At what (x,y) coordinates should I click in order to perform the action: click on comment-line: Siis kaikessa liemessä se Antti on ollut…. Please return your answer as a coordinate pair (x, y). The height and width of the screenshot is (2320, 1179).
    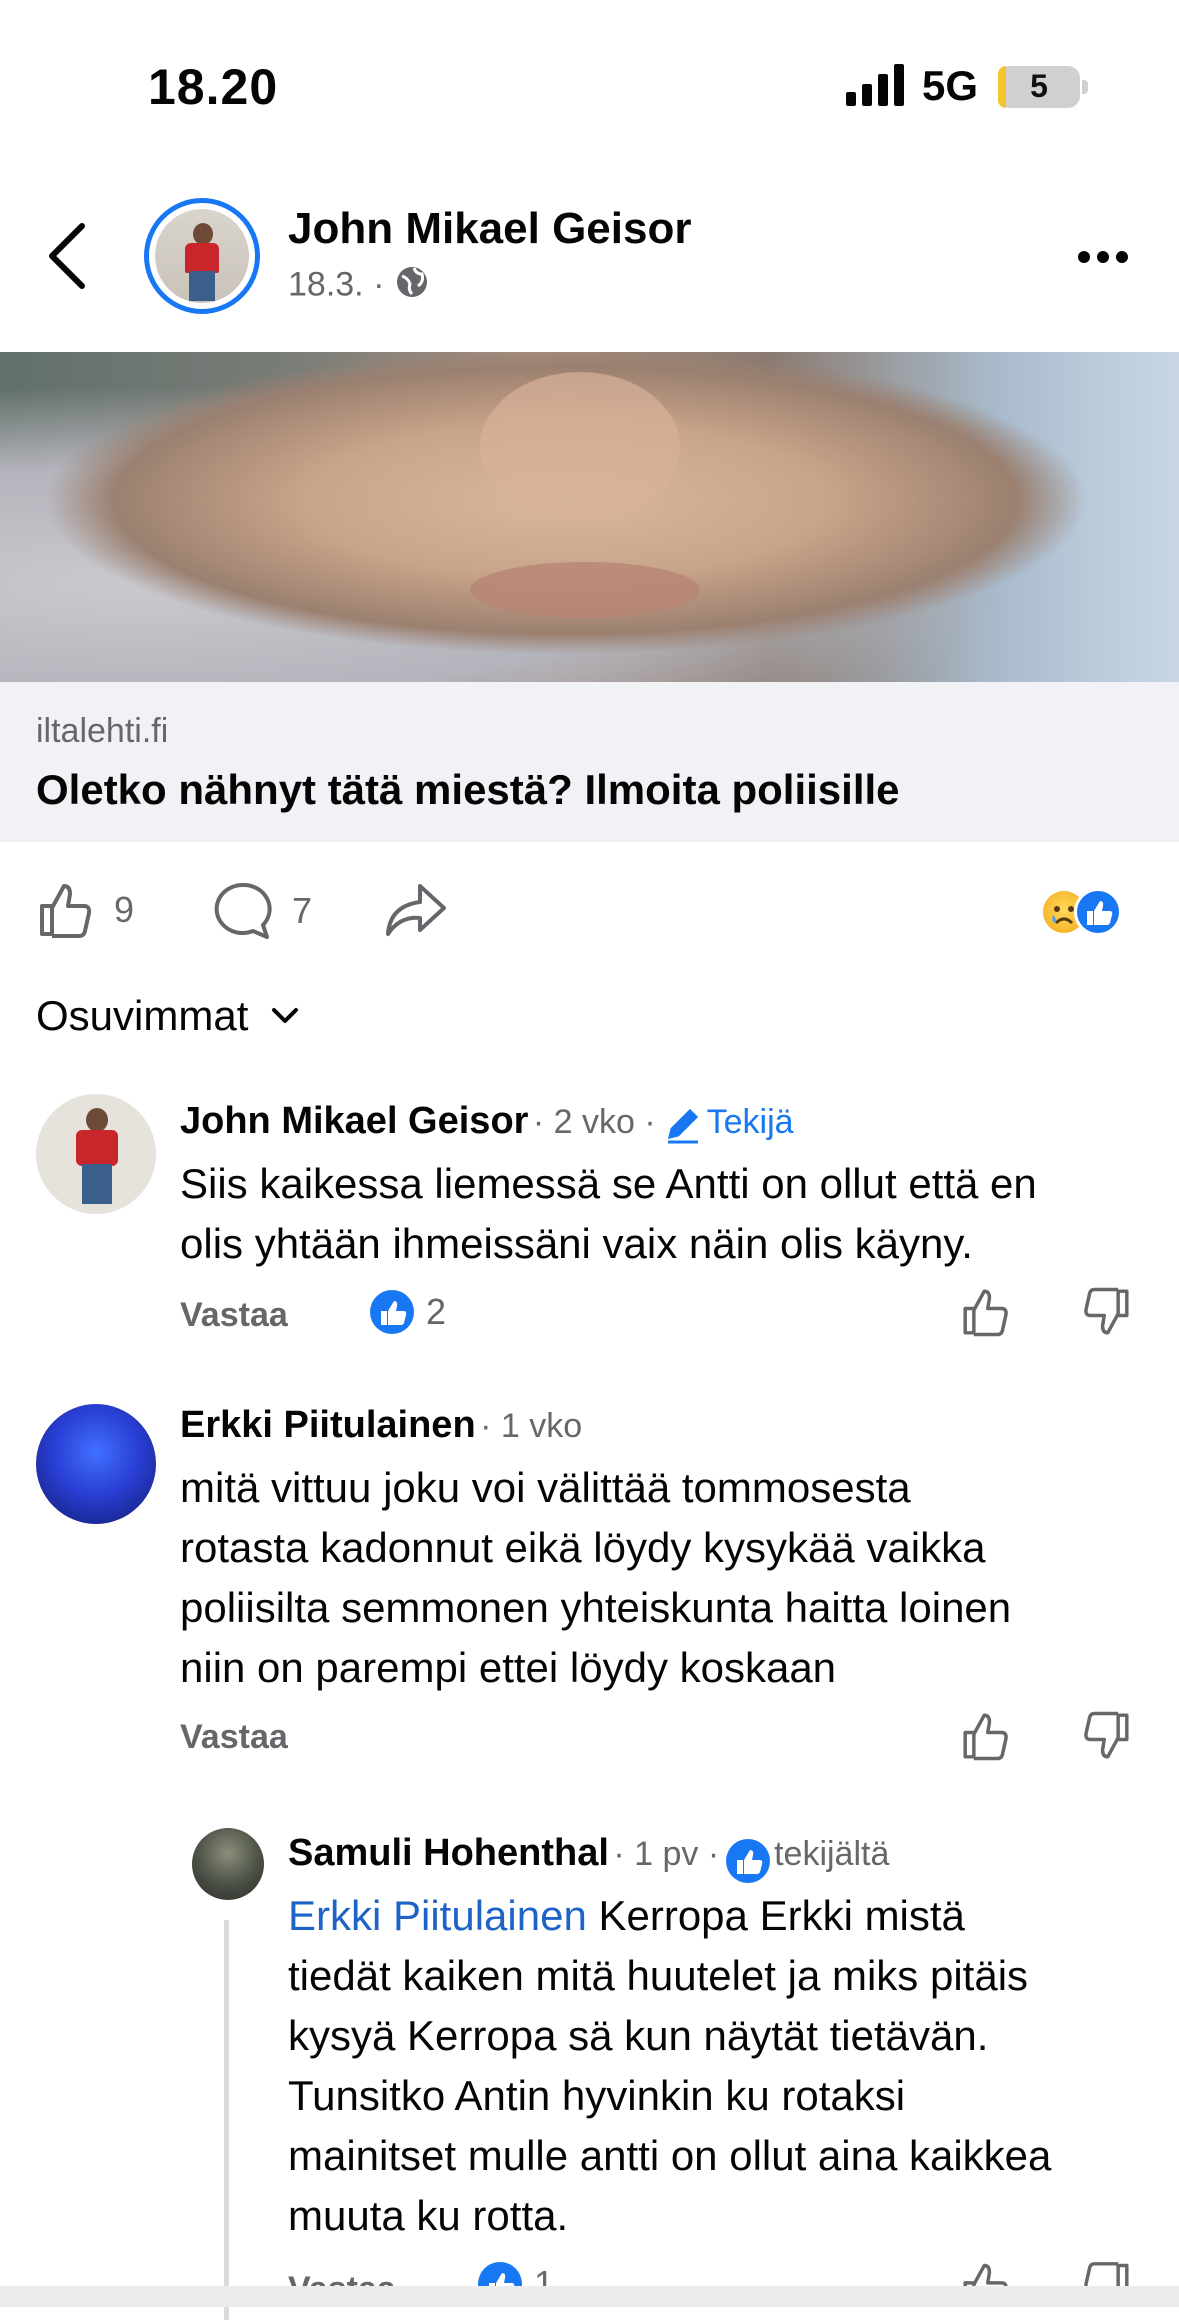
    Looking at the image, I should click on (608, 1183).